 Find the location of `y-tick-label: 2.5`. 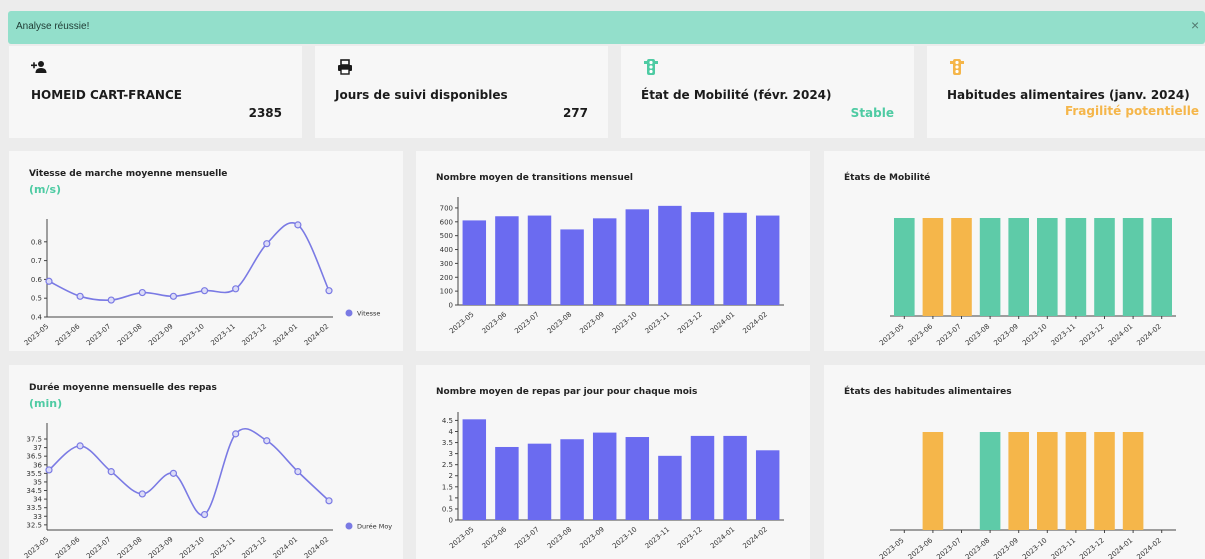

y-tick-label: 2.5 is located at coordinates (447, 465).